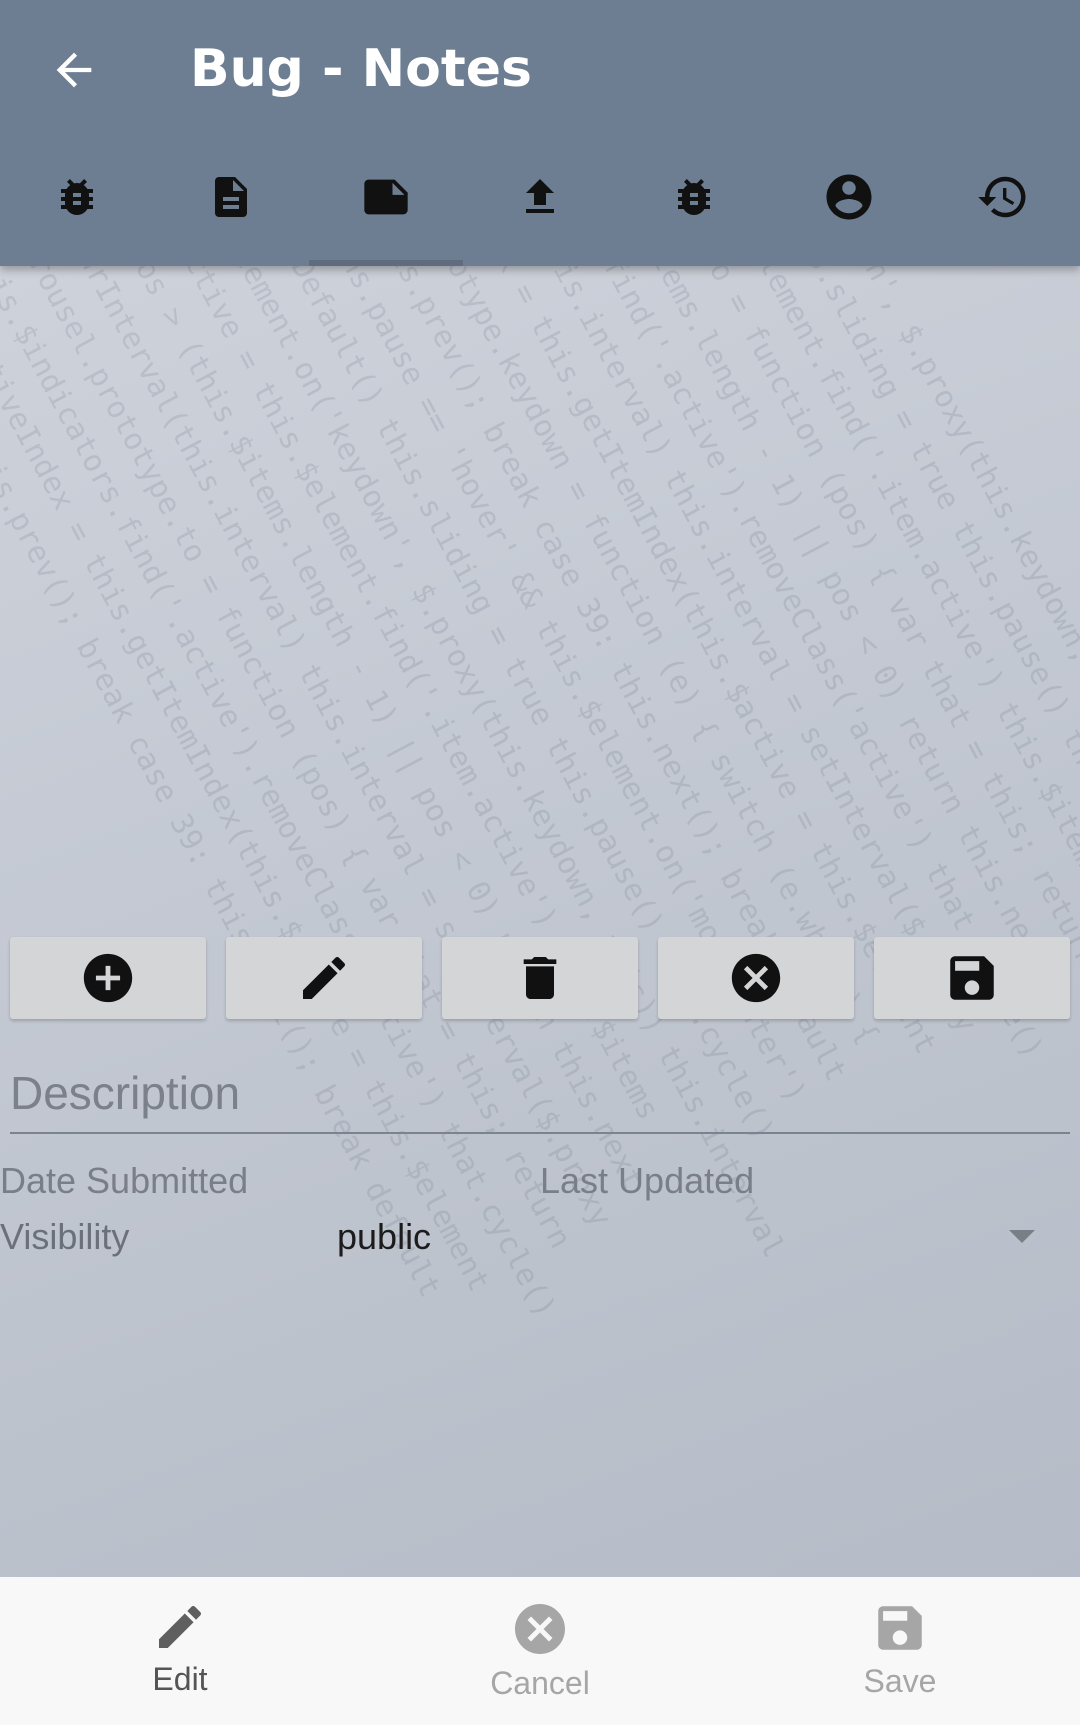 This screenshot has width=1080, height=1725. I want to click on note-icon, so click(386, 197).